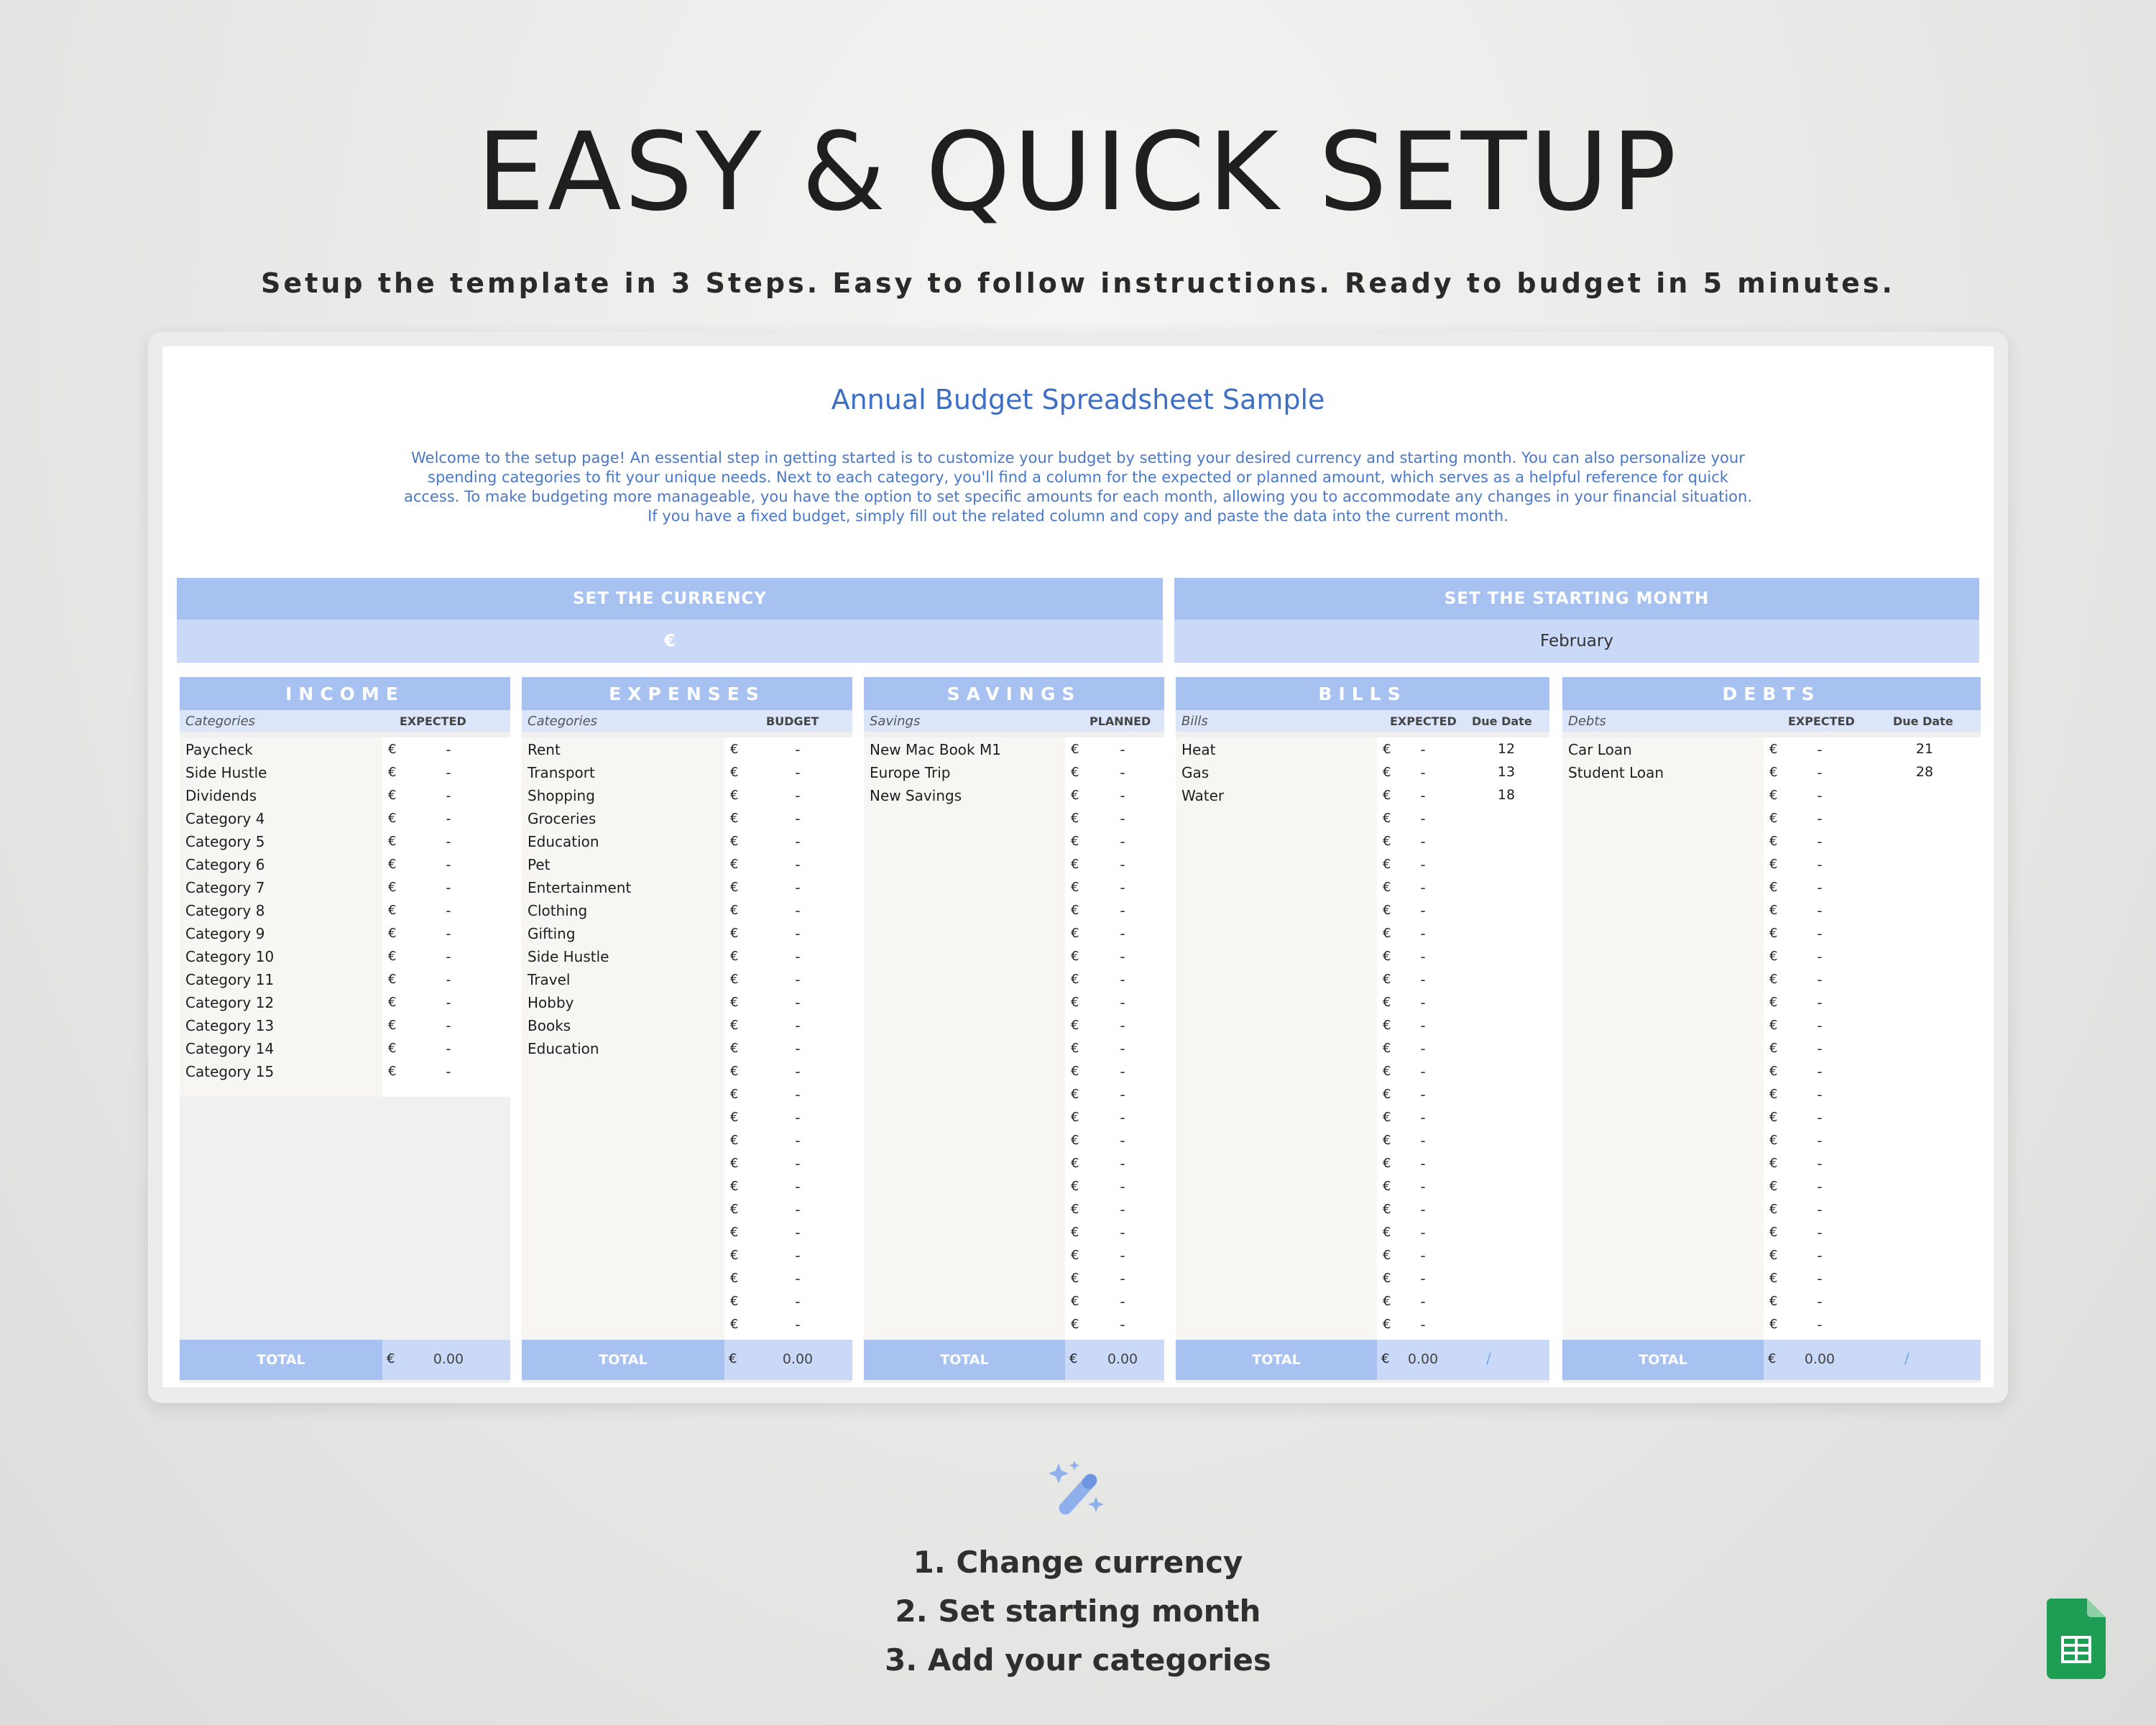  I want to click on expenses-category-name: Groceries, so click(562, 818).